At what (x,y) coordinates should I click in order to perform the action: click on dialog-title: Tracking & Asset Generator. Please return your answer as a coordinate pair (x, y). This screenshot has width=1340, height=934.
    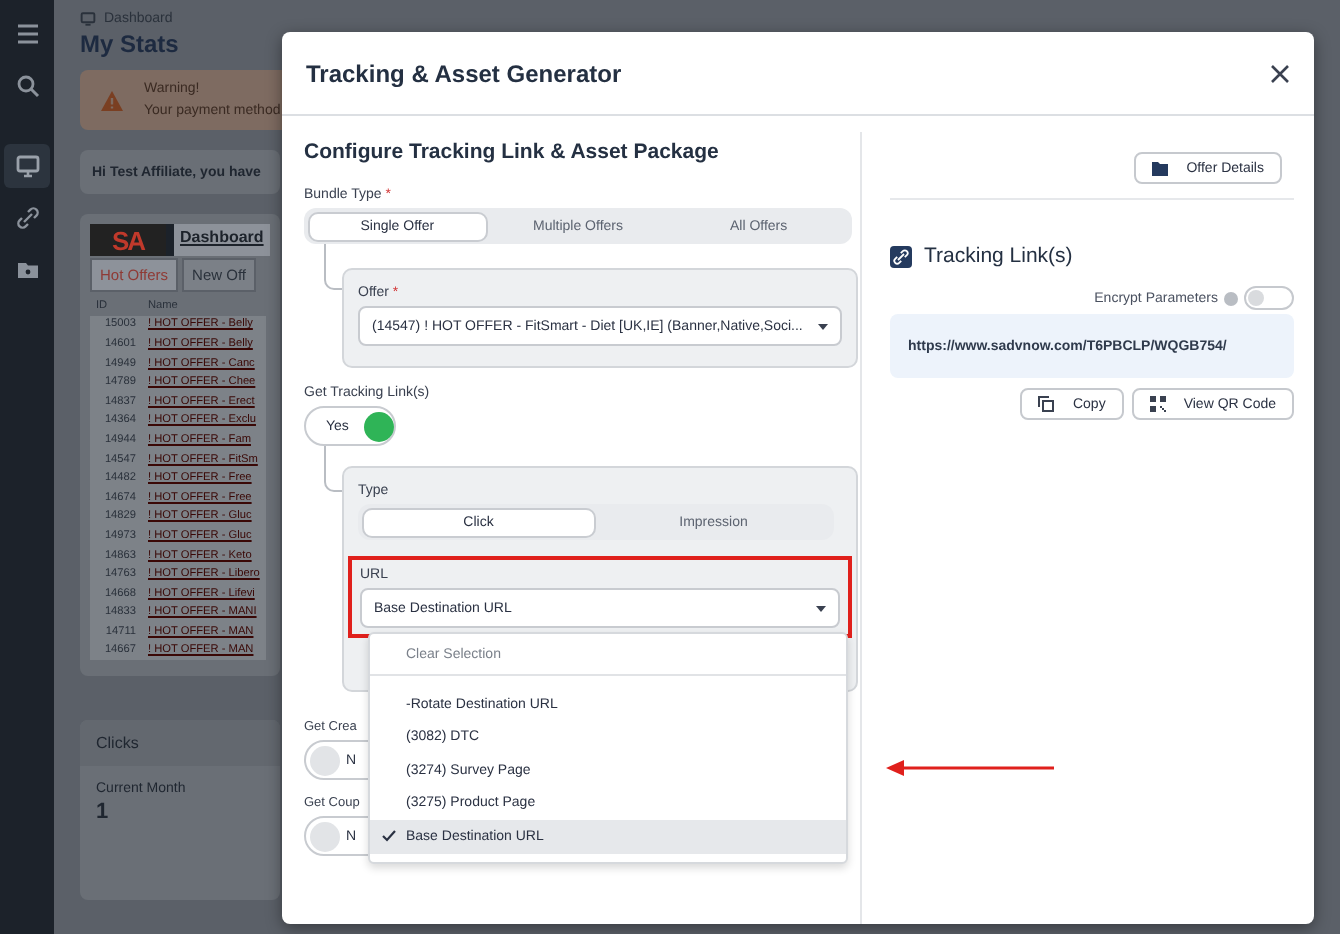
    Looking at the image, I should click on (464, 73).